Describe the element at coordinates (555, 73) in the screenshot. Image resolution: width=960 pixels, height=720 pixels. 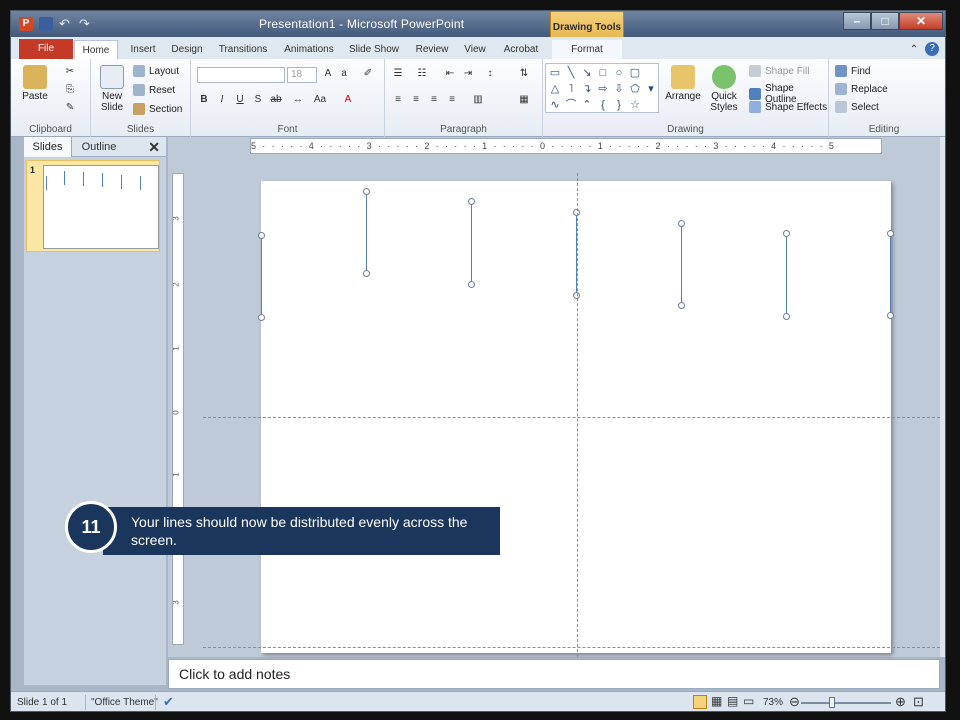
I see `textbox-shape-icon: ▭` at that location.